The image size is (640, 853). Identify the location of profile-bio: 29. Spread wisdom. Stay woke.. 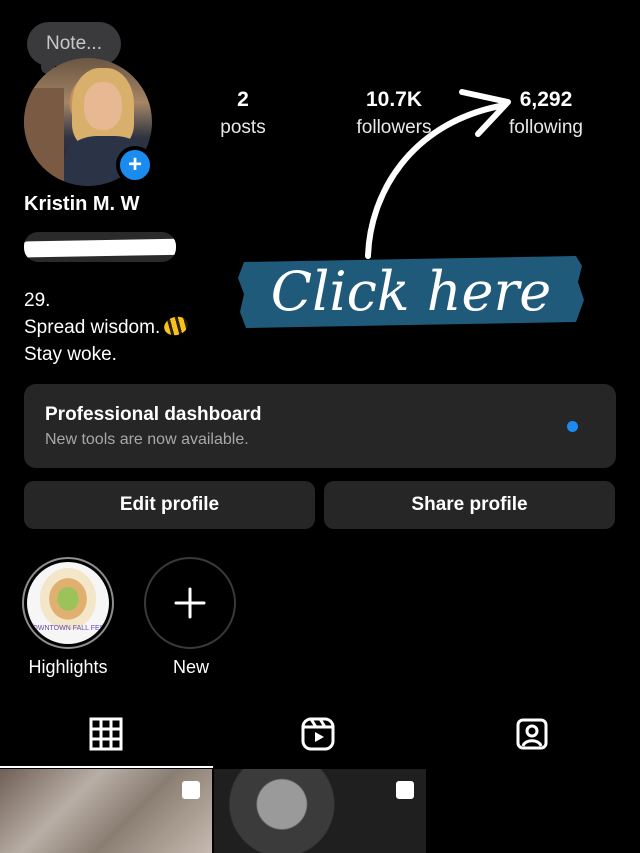
(107, 327).